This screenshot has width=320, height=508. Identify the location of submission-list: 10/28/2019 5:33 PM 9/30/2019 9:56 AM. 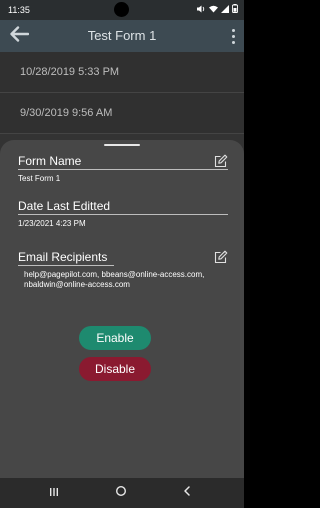
(122, 93).